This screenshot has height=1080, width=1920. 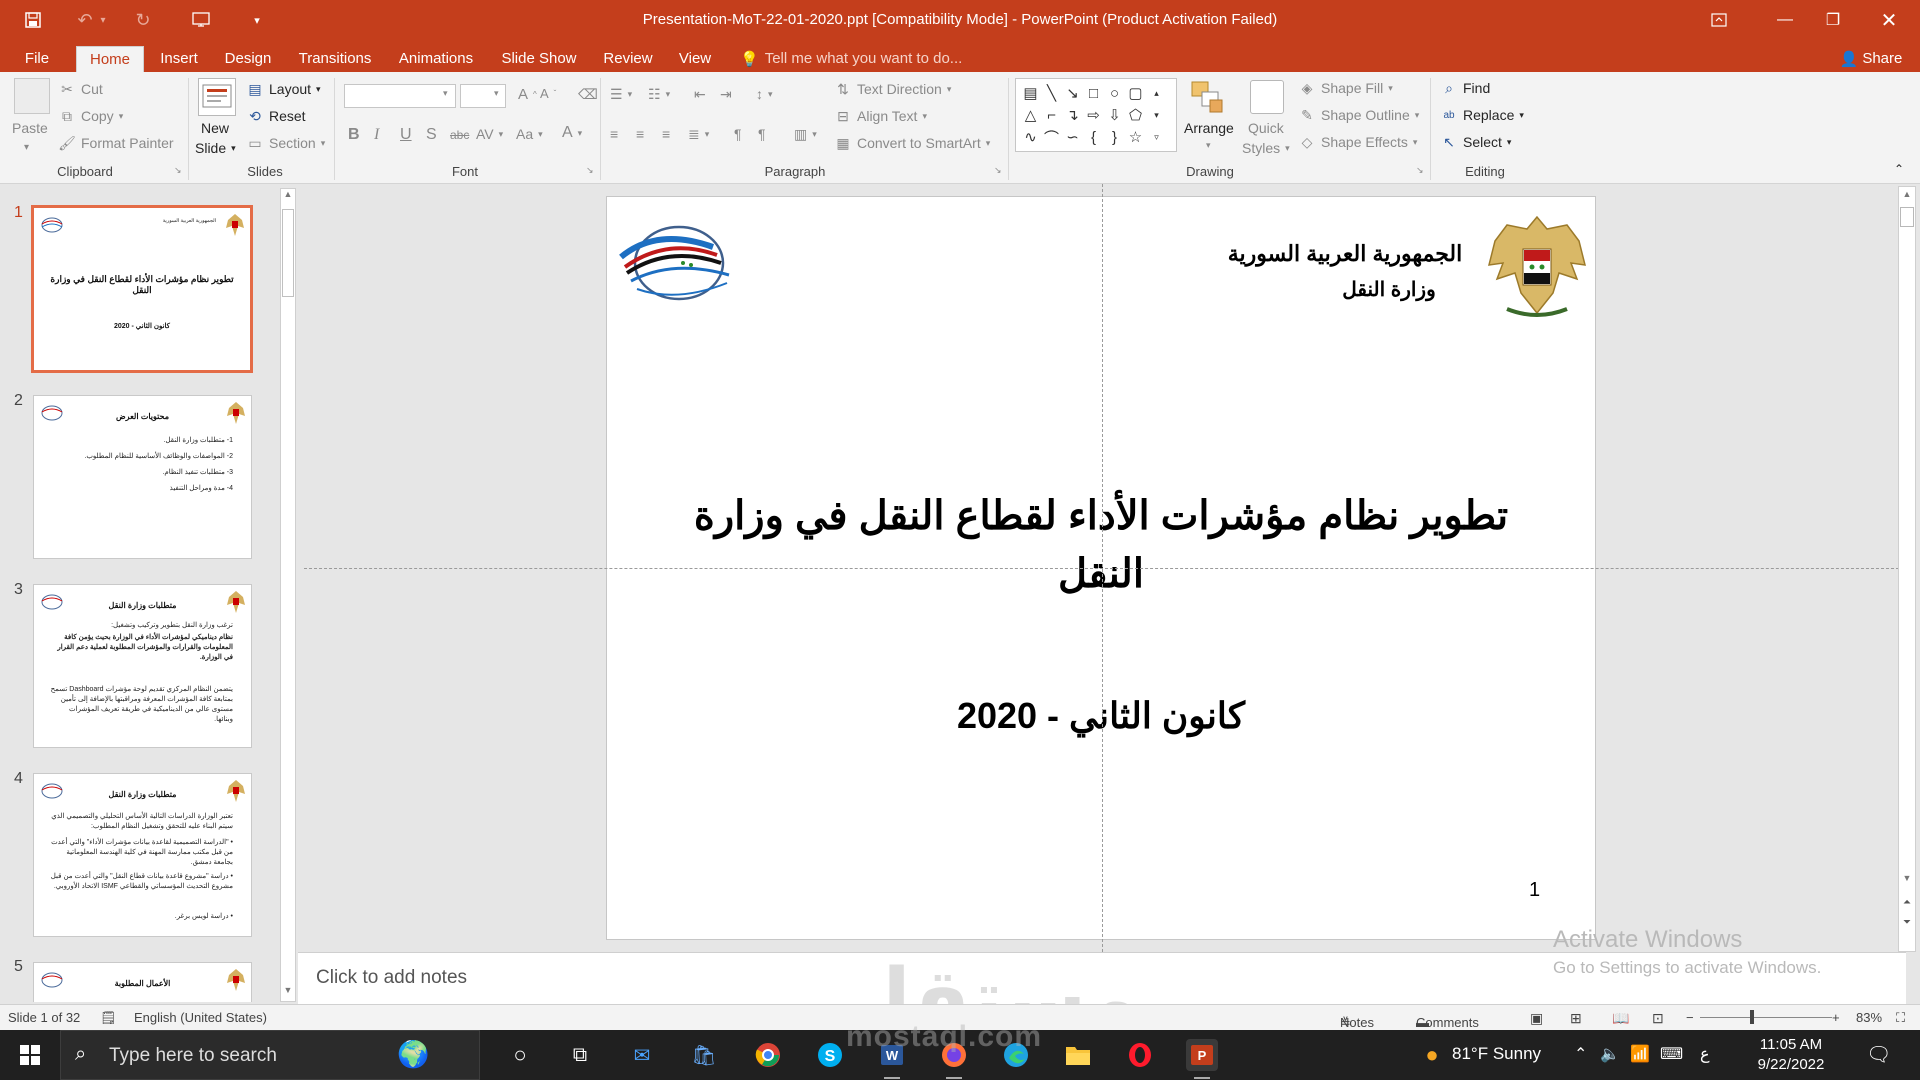 What do you see at coordinates (1101, 716) in the screenshot?
I see `slide-subtitle: كانون الثاني - 2020` at bounding box center [1101, 716].